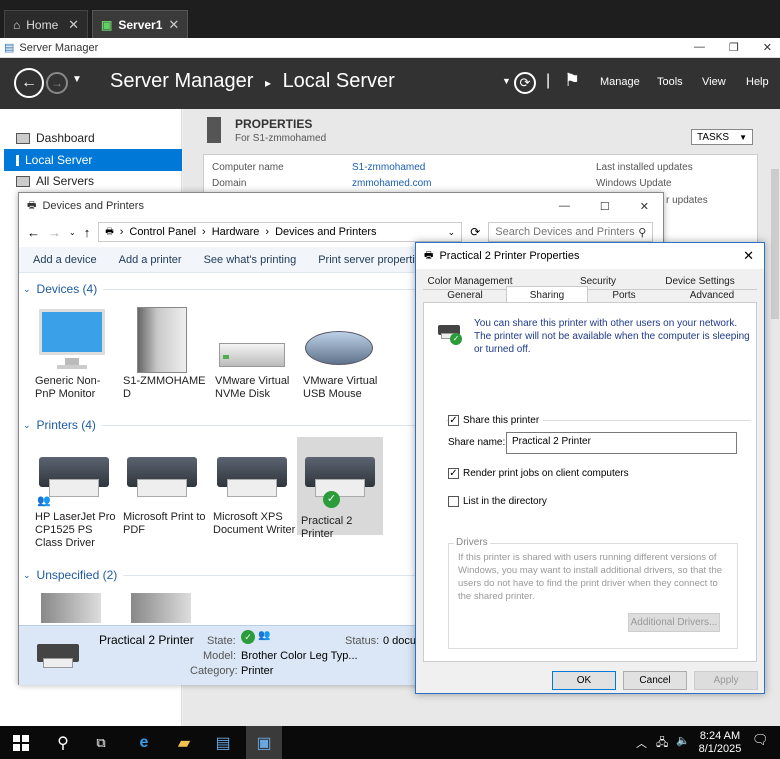 The width and height of the screenshot is (780, 759). I want to click on printer-item-practical-2: ✓ Practical 2 Printer, so click(344, 493).